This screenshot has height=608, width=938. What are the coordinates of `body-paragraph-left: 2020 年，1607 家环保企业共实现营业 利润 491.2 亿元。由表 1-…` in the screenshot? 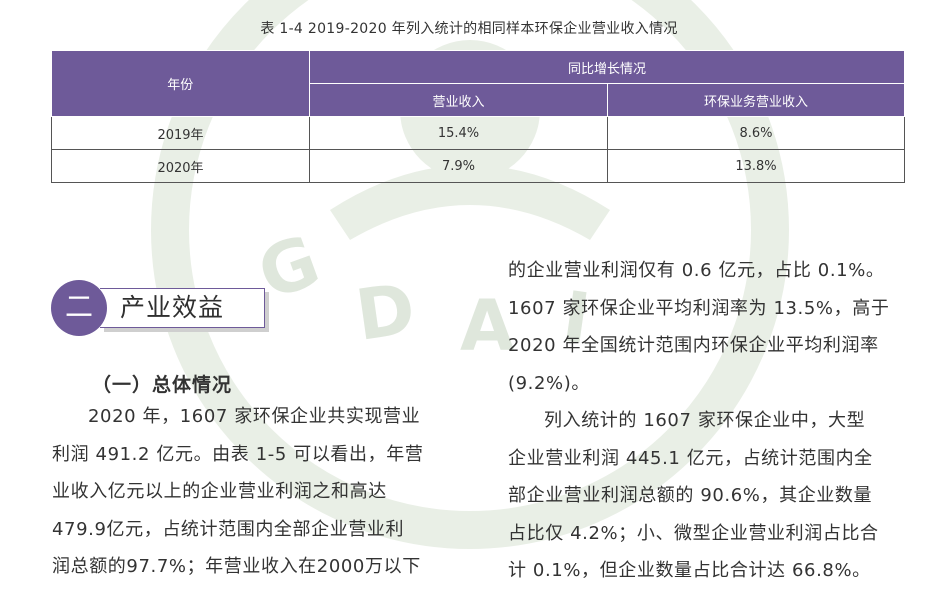 It's located at (252, 492).